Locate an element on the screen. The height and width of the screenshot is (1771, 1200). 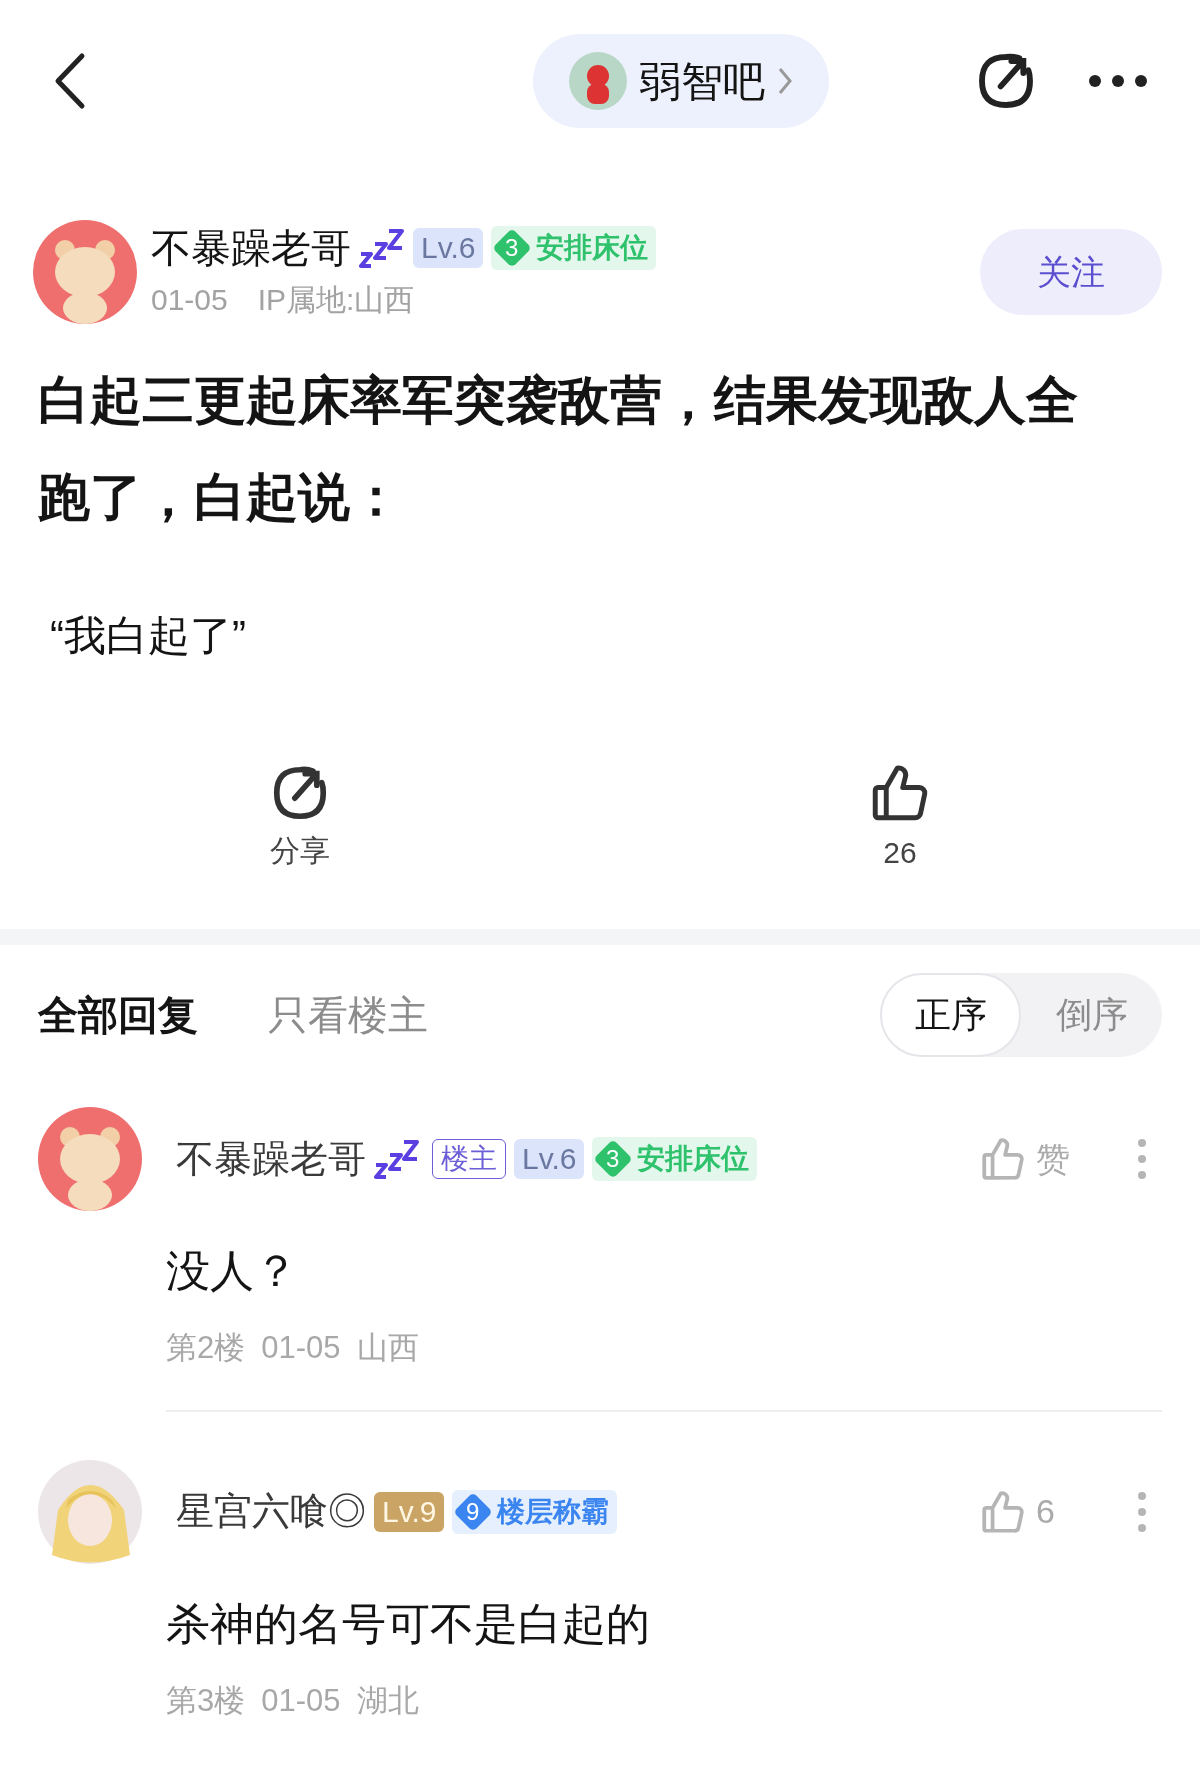
like-label: 6 is located at coordinates (1045, 1511).